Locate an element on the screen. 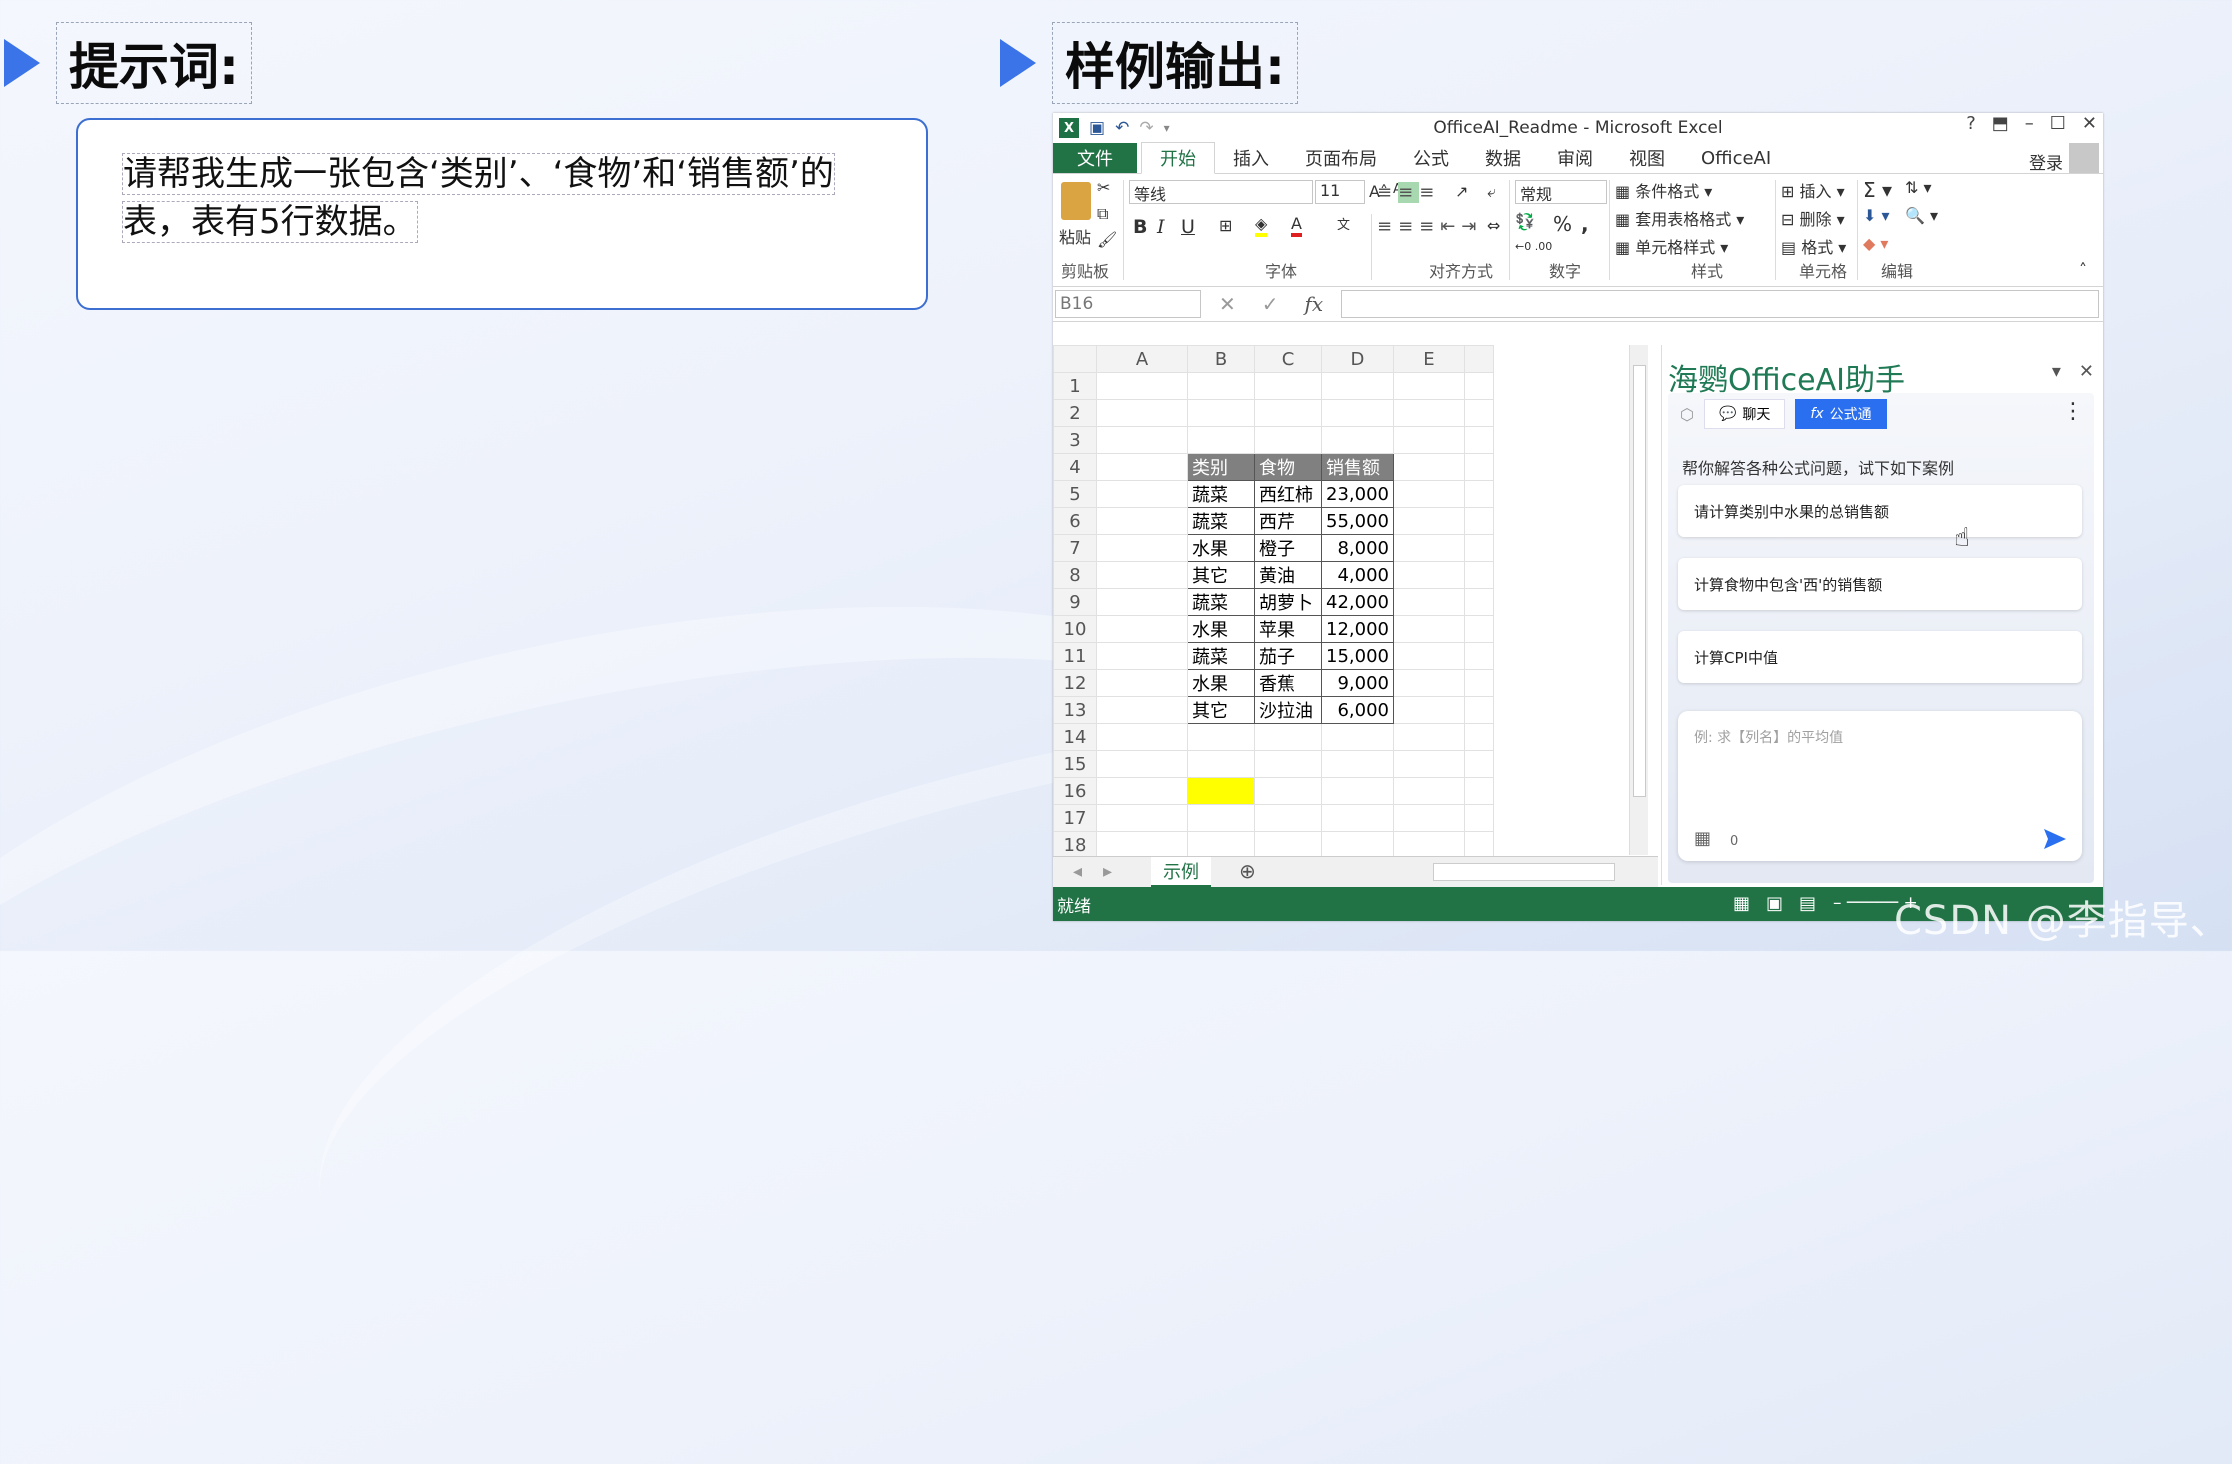  number-format-select: 常规 is located at coordinates (1561, 192).